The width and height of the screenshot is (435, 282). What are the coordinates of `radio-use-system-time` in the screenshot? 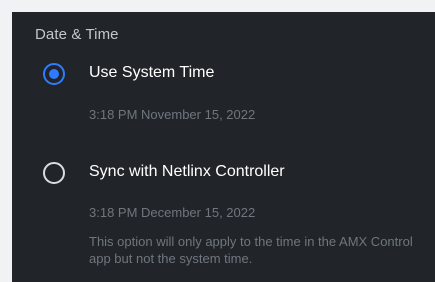 It's located at (54, 74).